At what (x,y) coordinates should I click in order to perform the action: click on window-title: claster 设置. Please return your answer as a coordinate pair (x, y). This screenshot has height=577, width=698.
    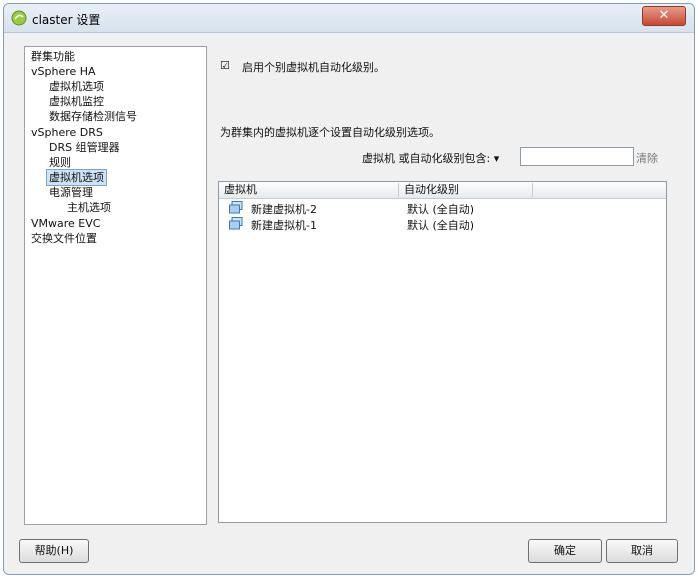
    Looking at the image, I should click on (66, 20).